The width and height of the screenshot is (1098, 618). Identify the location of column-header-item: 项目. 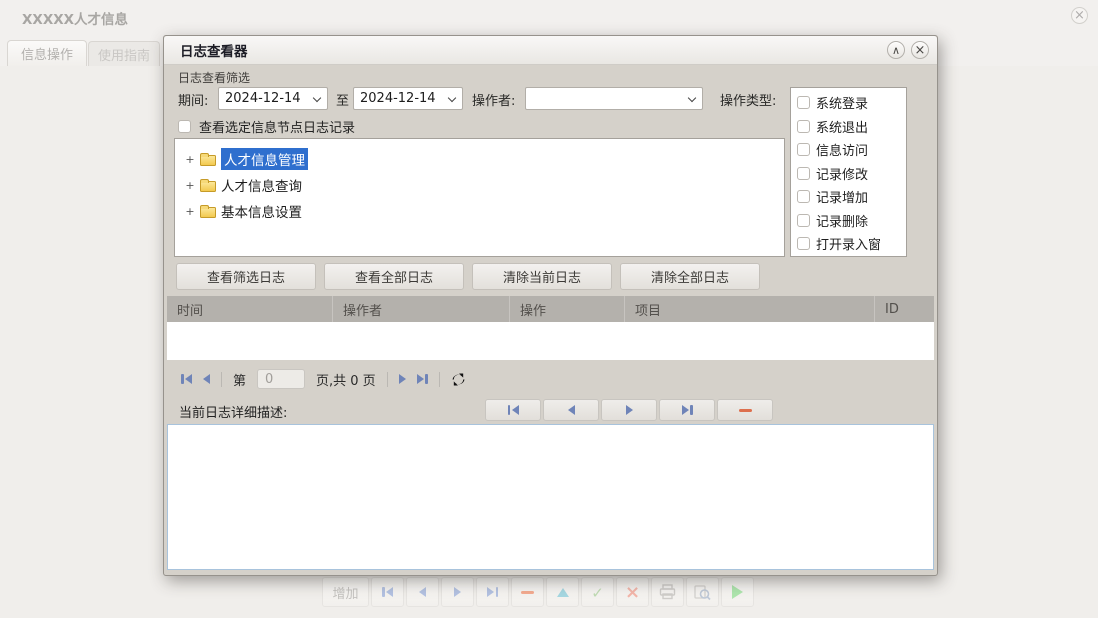
(749, 309).